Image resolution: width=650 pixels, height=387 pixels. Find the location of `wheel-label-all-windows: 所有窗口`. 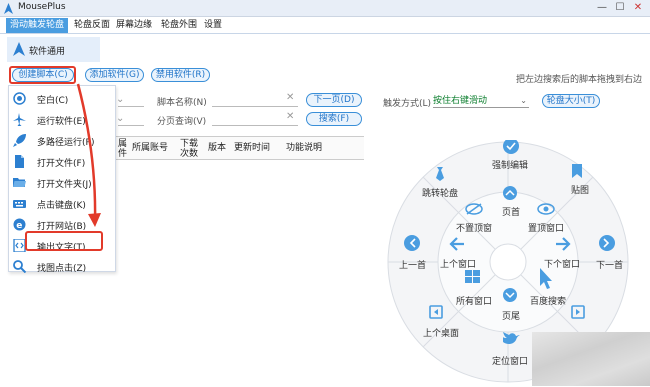

wheel-label-all-windows: 所有窗口 is located at coordinates (474, 300).